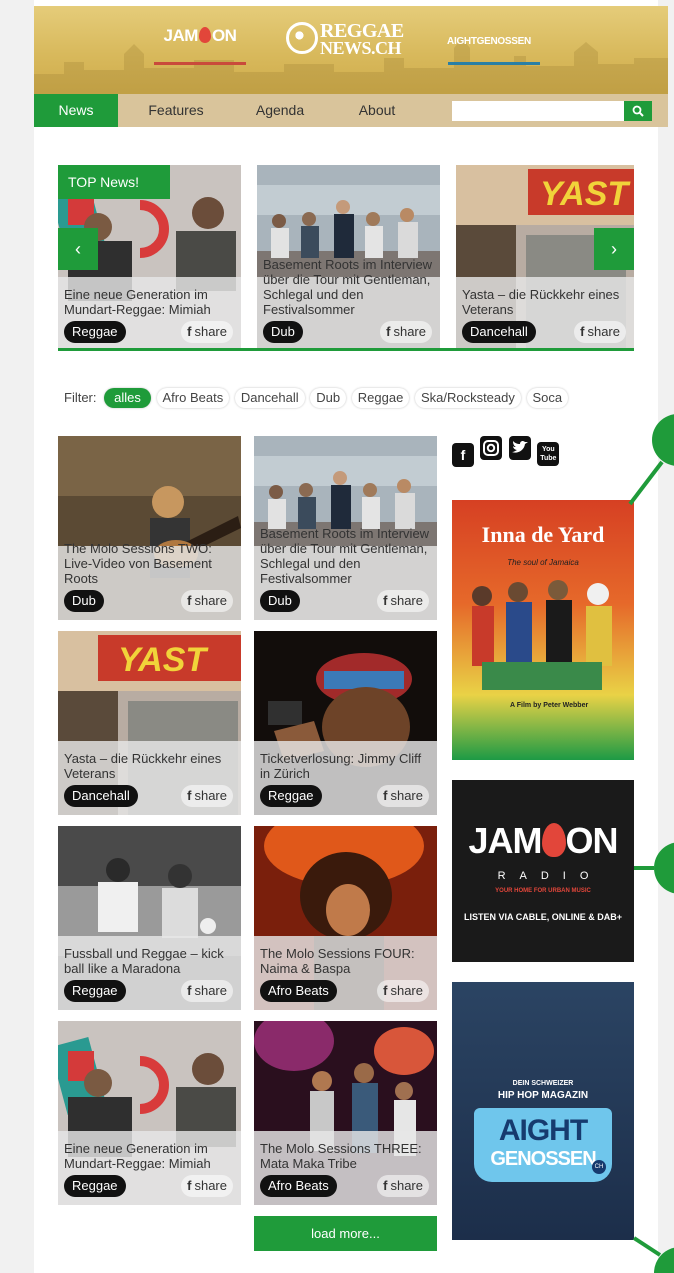 The height and width of the screenshot is (1273, 674). I want to click on ad-tagline: YOUR HOME FOR URBAN MUSIC, so click(543, 891).